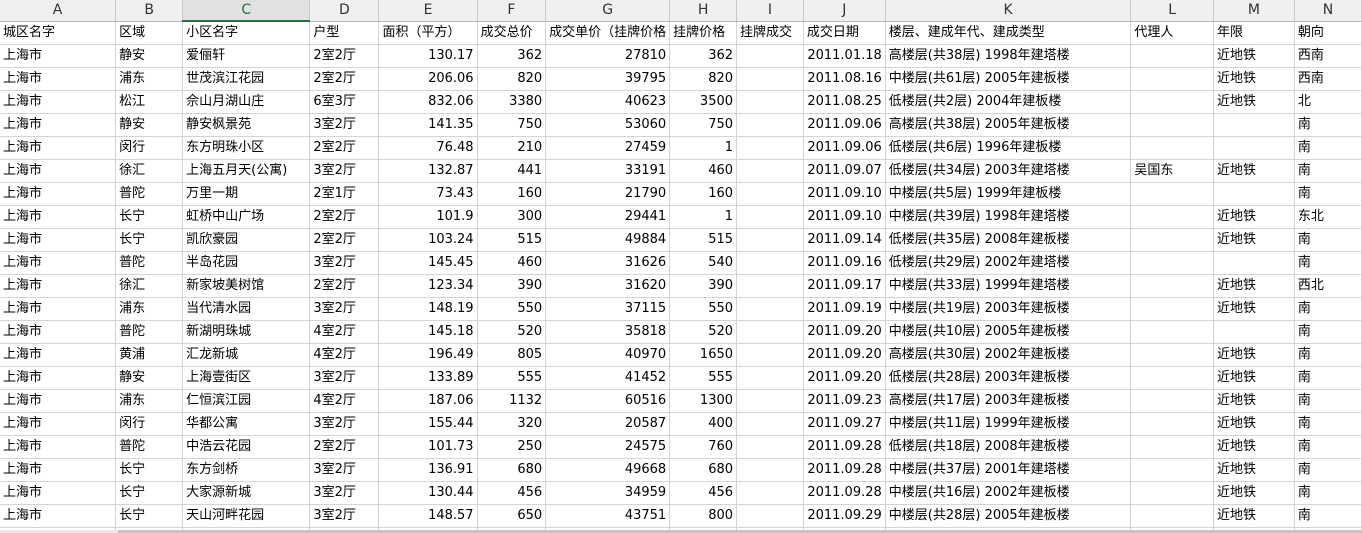 This screenshot has height=533, width=1362. I want to click on table-cell: 普陀, so click(149, 263).